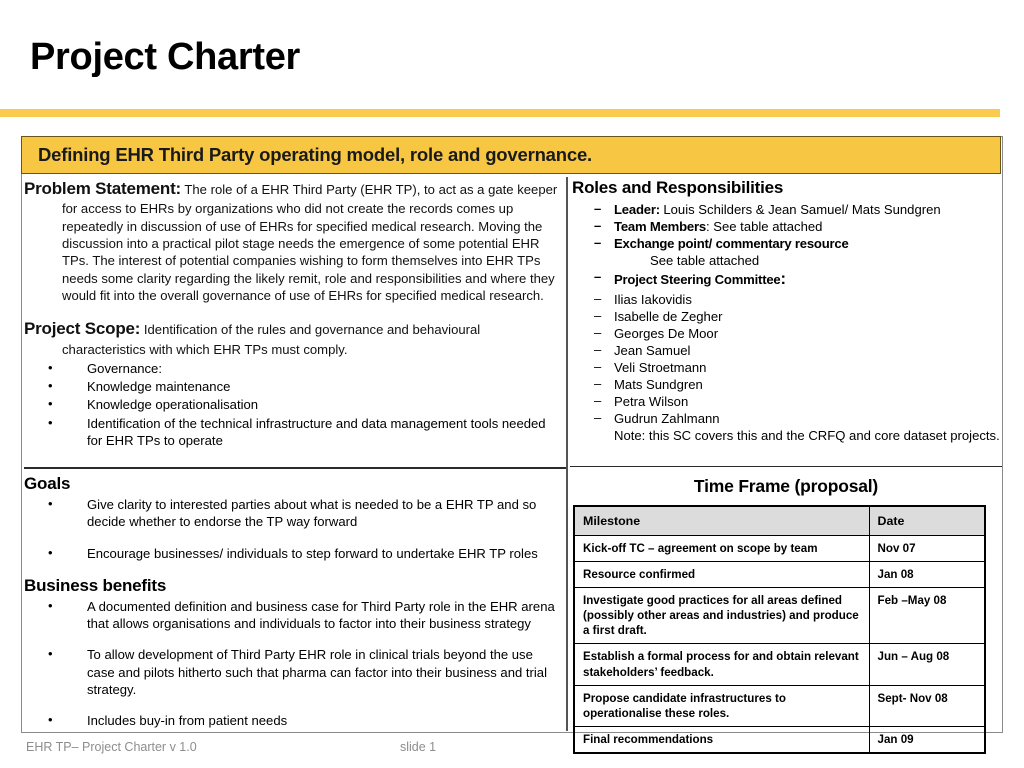 This screenshot has height=768, width=1024. Describe the element at coordinates (418, 747) in the screenshot. I see `footer-slide-number: slide 1` at that location.